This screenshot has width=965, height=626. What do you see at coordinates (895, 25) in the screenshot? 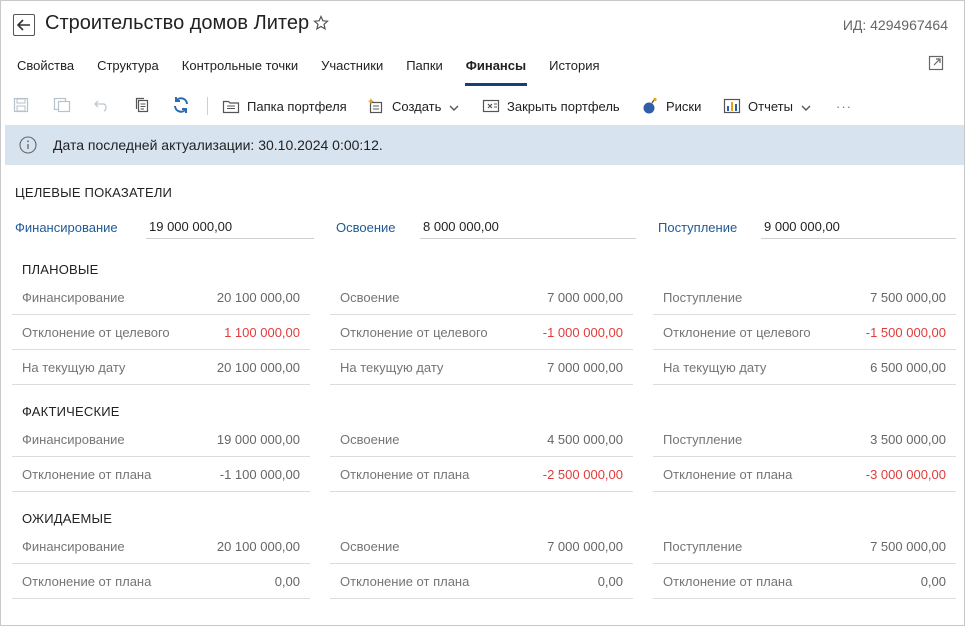
I see `record-id: ИД: 4294967464` at bounding box center [895, 25].